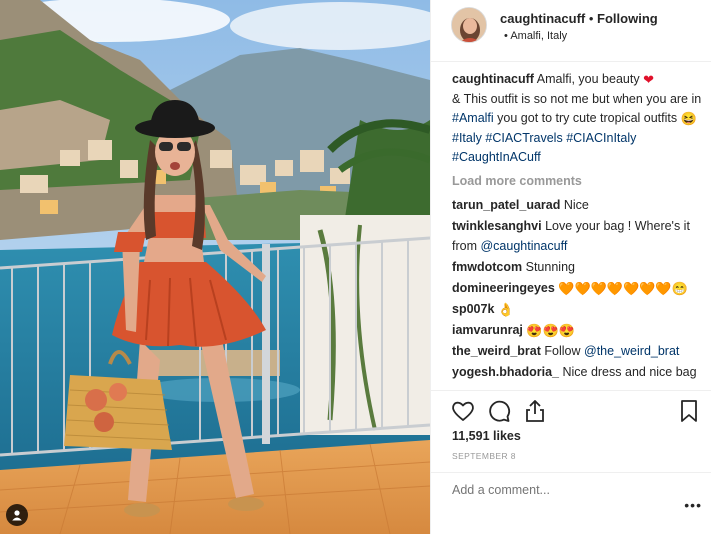 This screenshot has height=534, width=711. I want to click on comment-text: Nice, so click(576, 205).